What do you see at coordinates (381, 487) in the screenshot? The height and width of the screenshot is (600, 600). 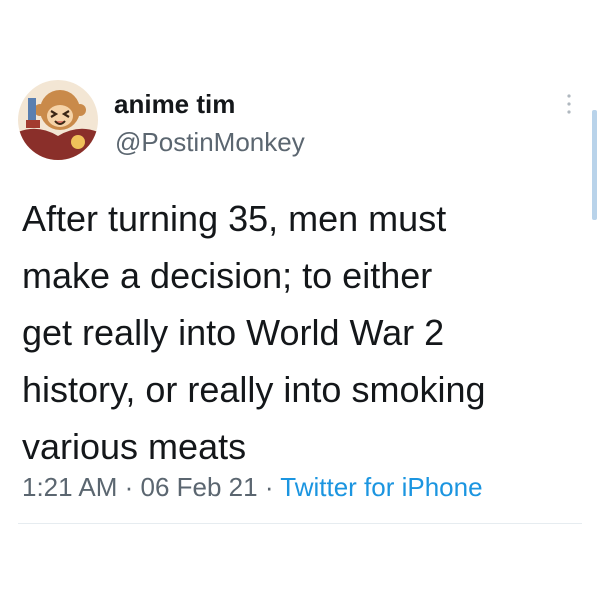 I see `tweet-source-link: Twitter for iPhone` at bounding box center [381, 487].